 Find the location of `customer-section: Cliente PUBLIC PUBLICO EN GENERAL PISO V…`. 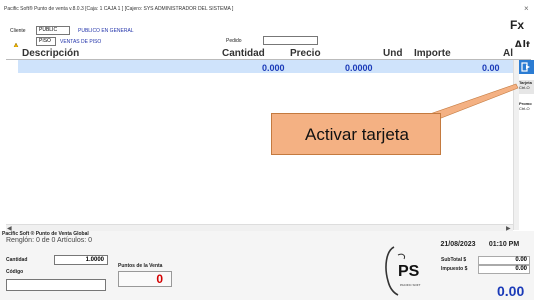

customer-section: Cliente PUBLIC PUBLICO EN GENERAL PISO V… is located at coordinates (260, 37).